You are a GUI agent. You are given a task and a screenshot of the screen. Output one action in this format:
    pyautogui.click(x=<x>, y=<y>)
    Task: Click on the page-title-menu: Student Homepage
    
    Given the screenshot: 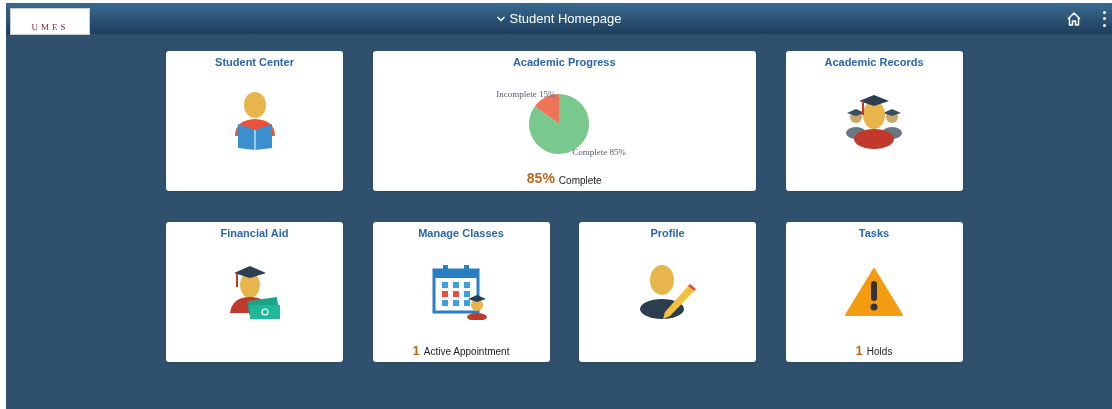 What is the action you would take?
    pyautogui.click(x=559, y=19)
    